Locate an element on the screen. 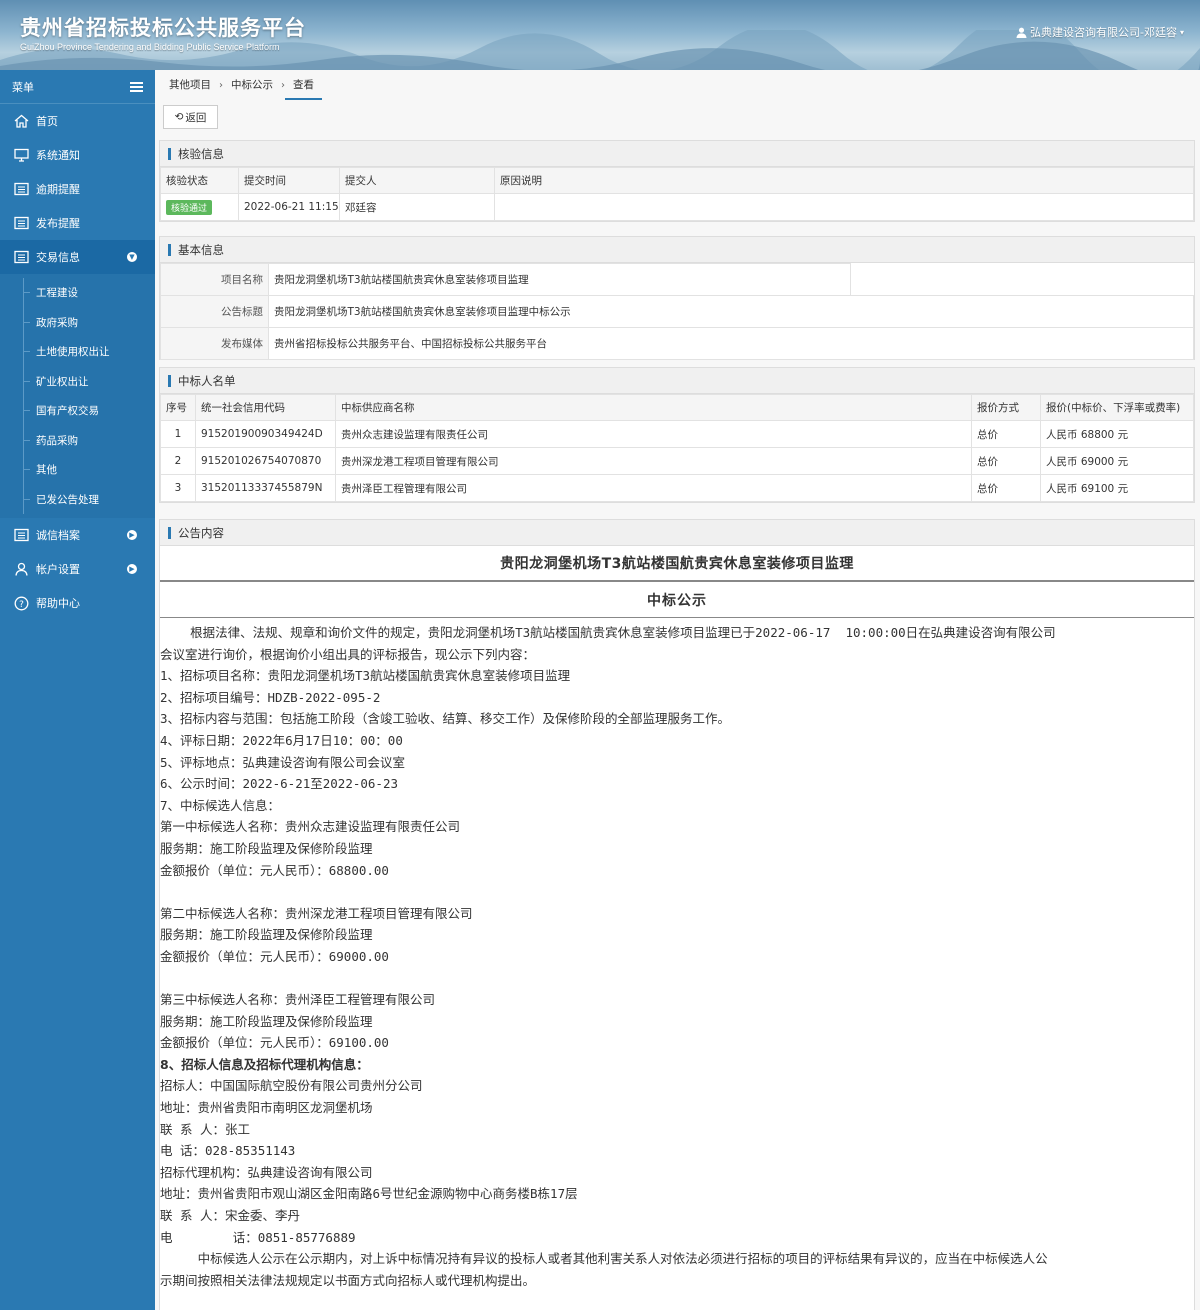  sidebar-item-credit: 诚信档案 ▶ is located at coordinates (77, 535).